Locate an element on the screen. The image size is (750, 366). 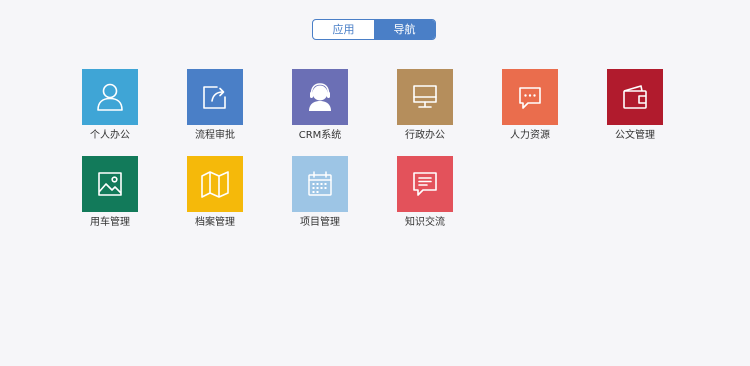
customer-service-icon is located at coordinates (320, 97).